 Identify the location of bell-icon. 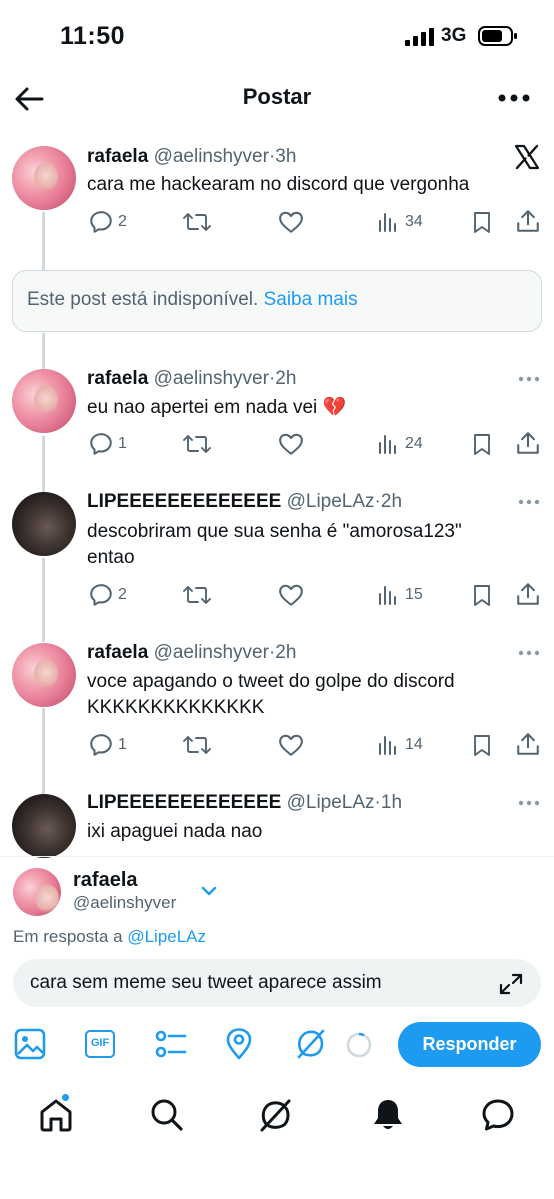
(388, 1115).